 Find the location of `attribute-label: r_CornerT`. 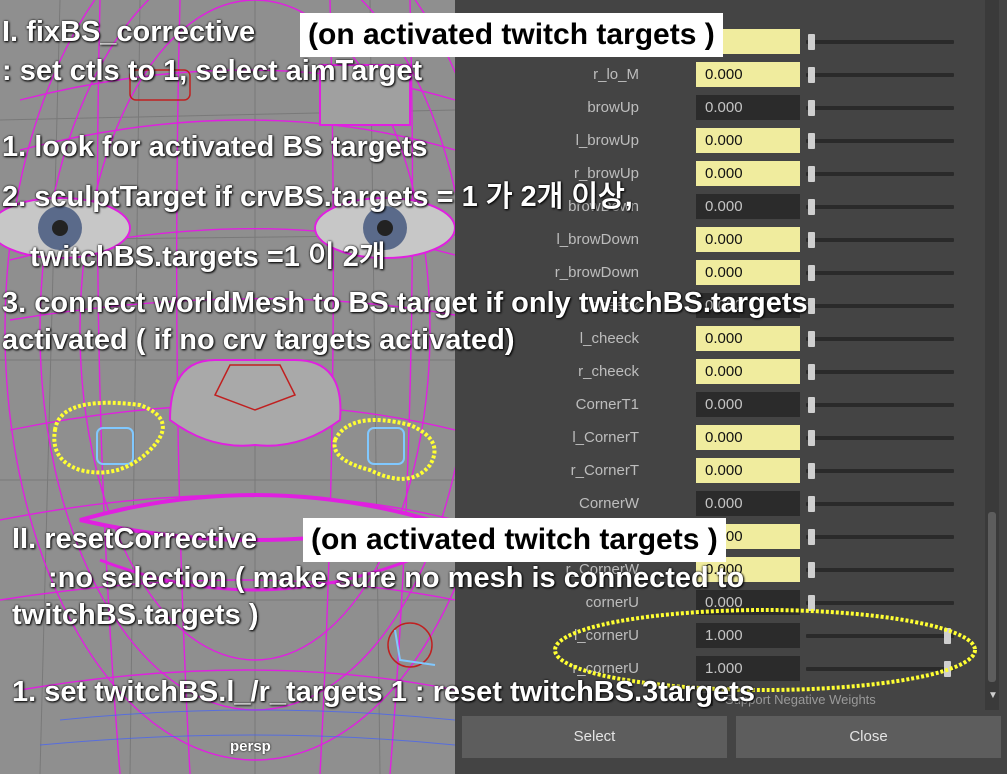

attribute-label: r_CornerT is located at coordinates (604, 470).